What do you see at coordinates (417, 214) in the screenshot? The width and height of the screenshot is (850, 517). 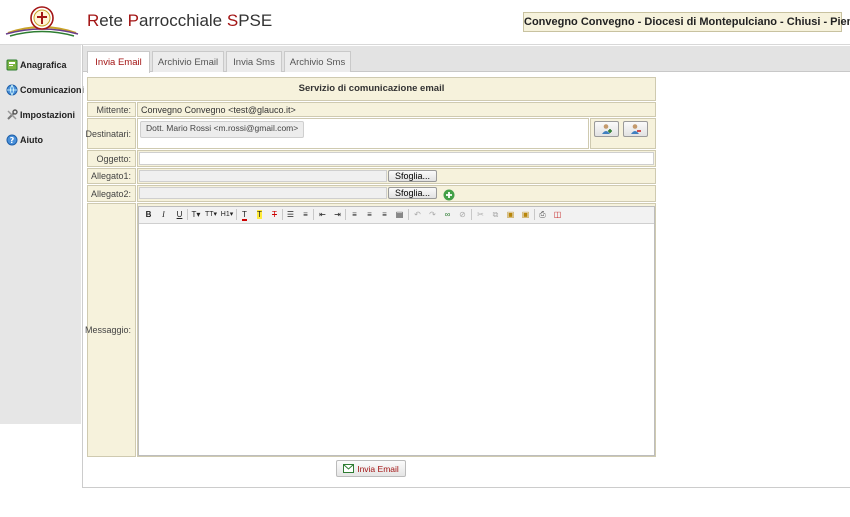 I see `undo-icon: ↶` at bounding box center [417, 214].